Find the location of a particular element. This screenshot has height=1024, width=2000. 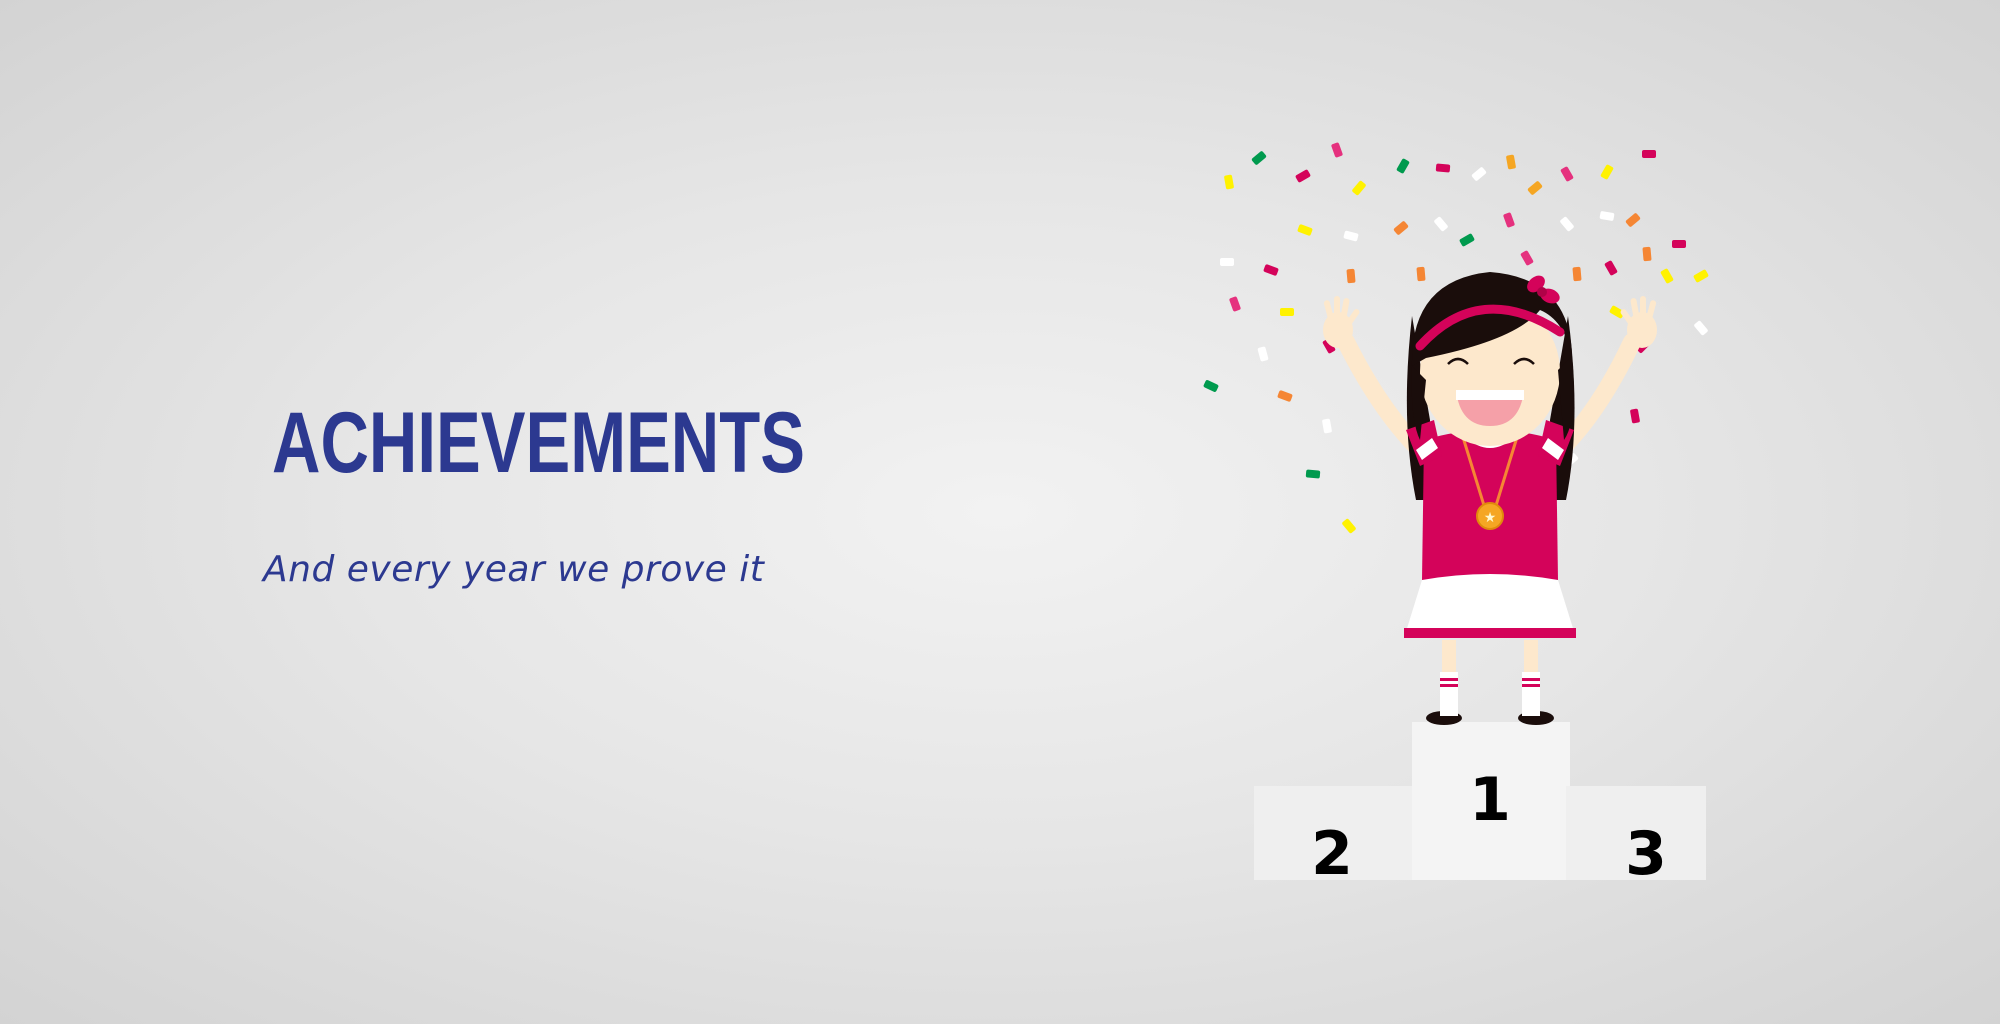

slide-title: ACHIEVEMENTS is located at coordinates (538, 443).